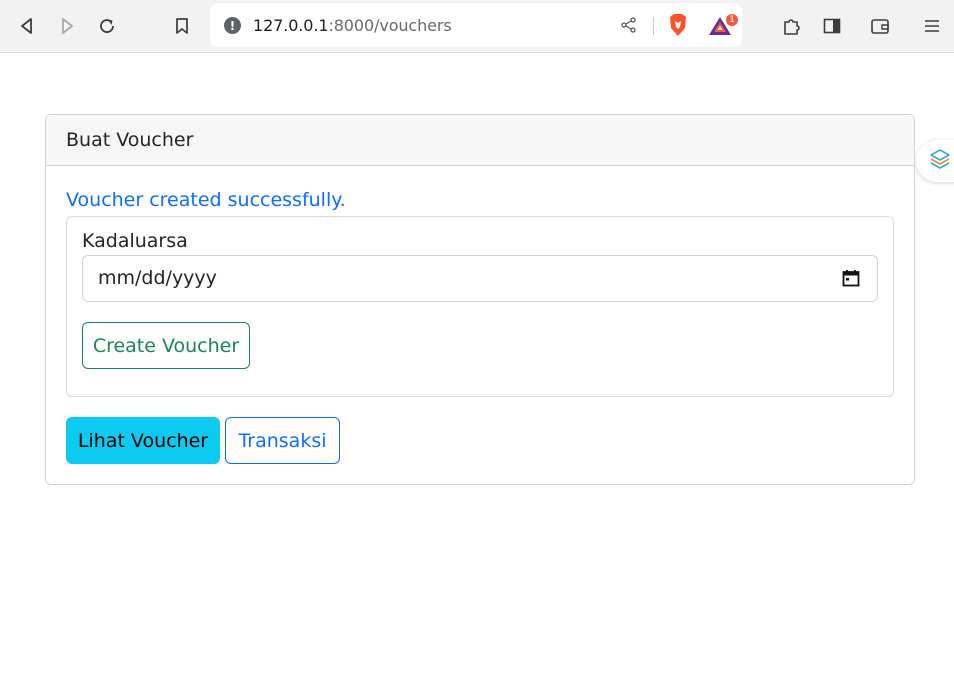 This screenshot has width=954, height=685. What do you see at coordinates (653, 26) in the screenshot?
I see `url-separator` at bounding box center [653, 26].